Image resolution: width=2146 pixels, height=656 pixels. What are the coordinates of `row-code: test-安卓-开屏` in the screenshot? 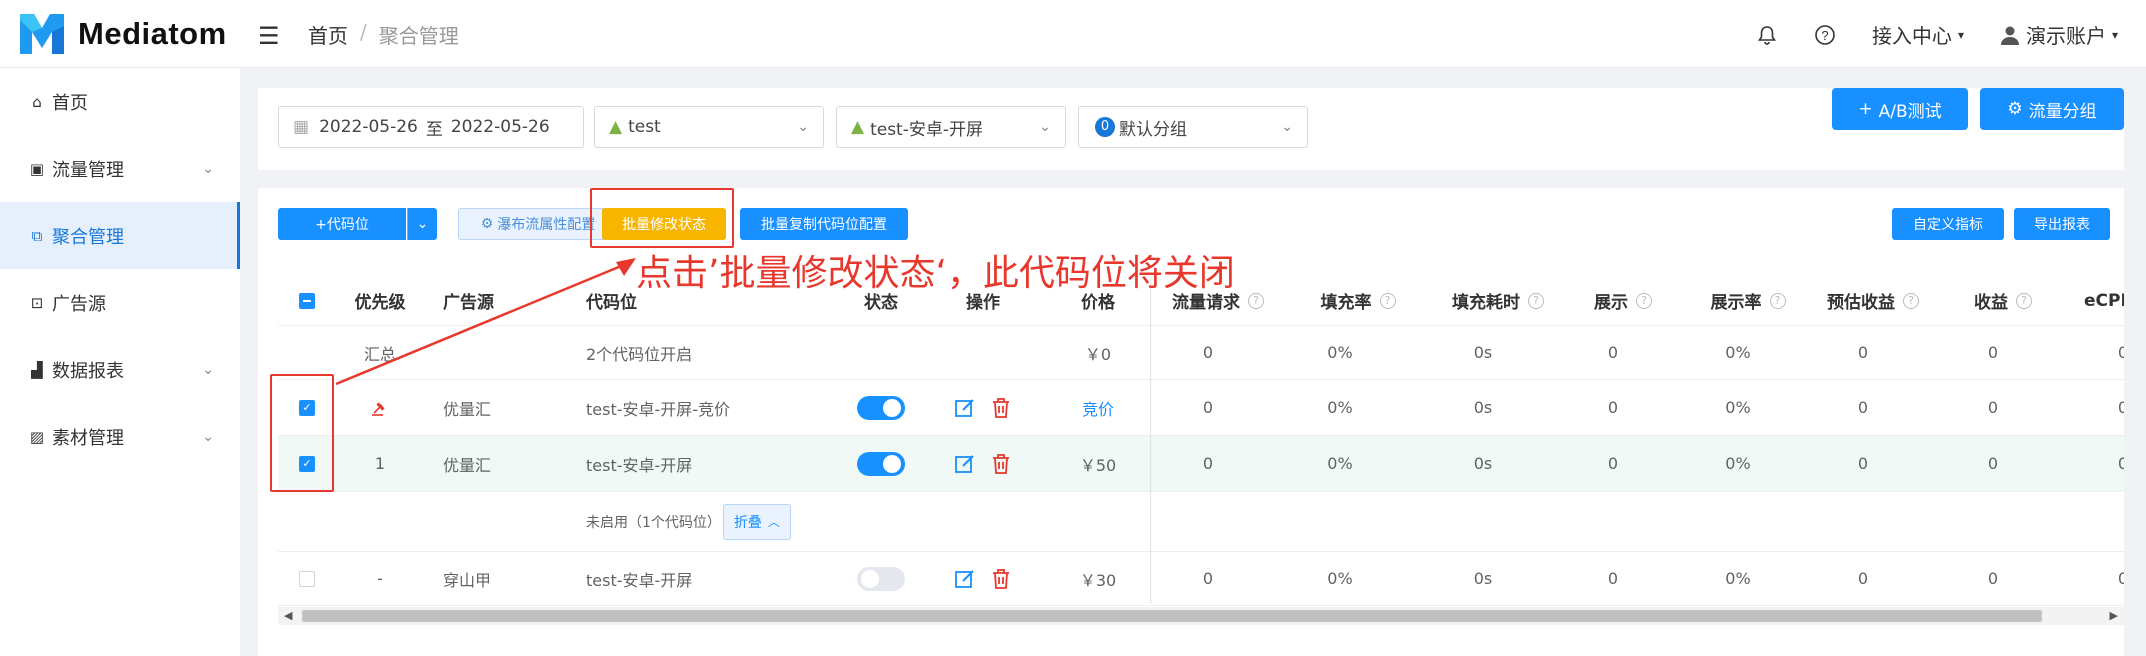 It's located at (639, 580).